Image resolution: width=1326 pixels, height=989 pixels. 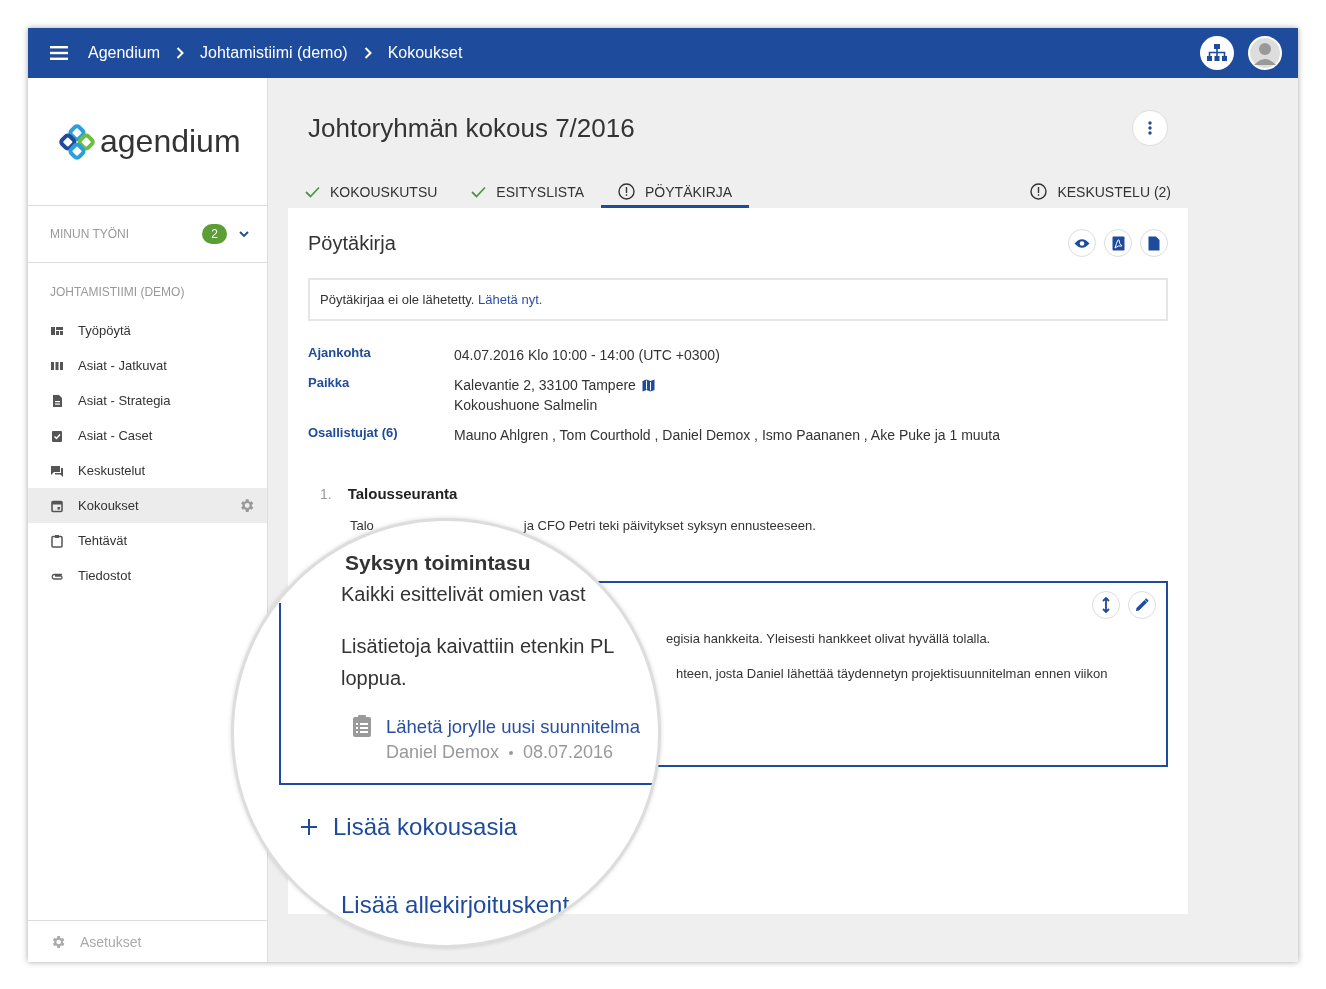 What do you see at coordinates (77, 141) in the screenshot?
I see `logo-icon` at bounding box center [77, 141].